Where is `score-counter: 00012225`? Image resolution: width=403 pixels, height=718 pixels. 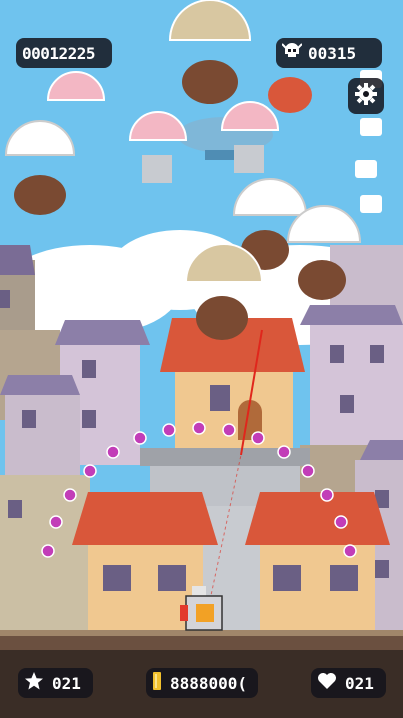
score-counter: 00012225 is located at coordinates (64, 53).